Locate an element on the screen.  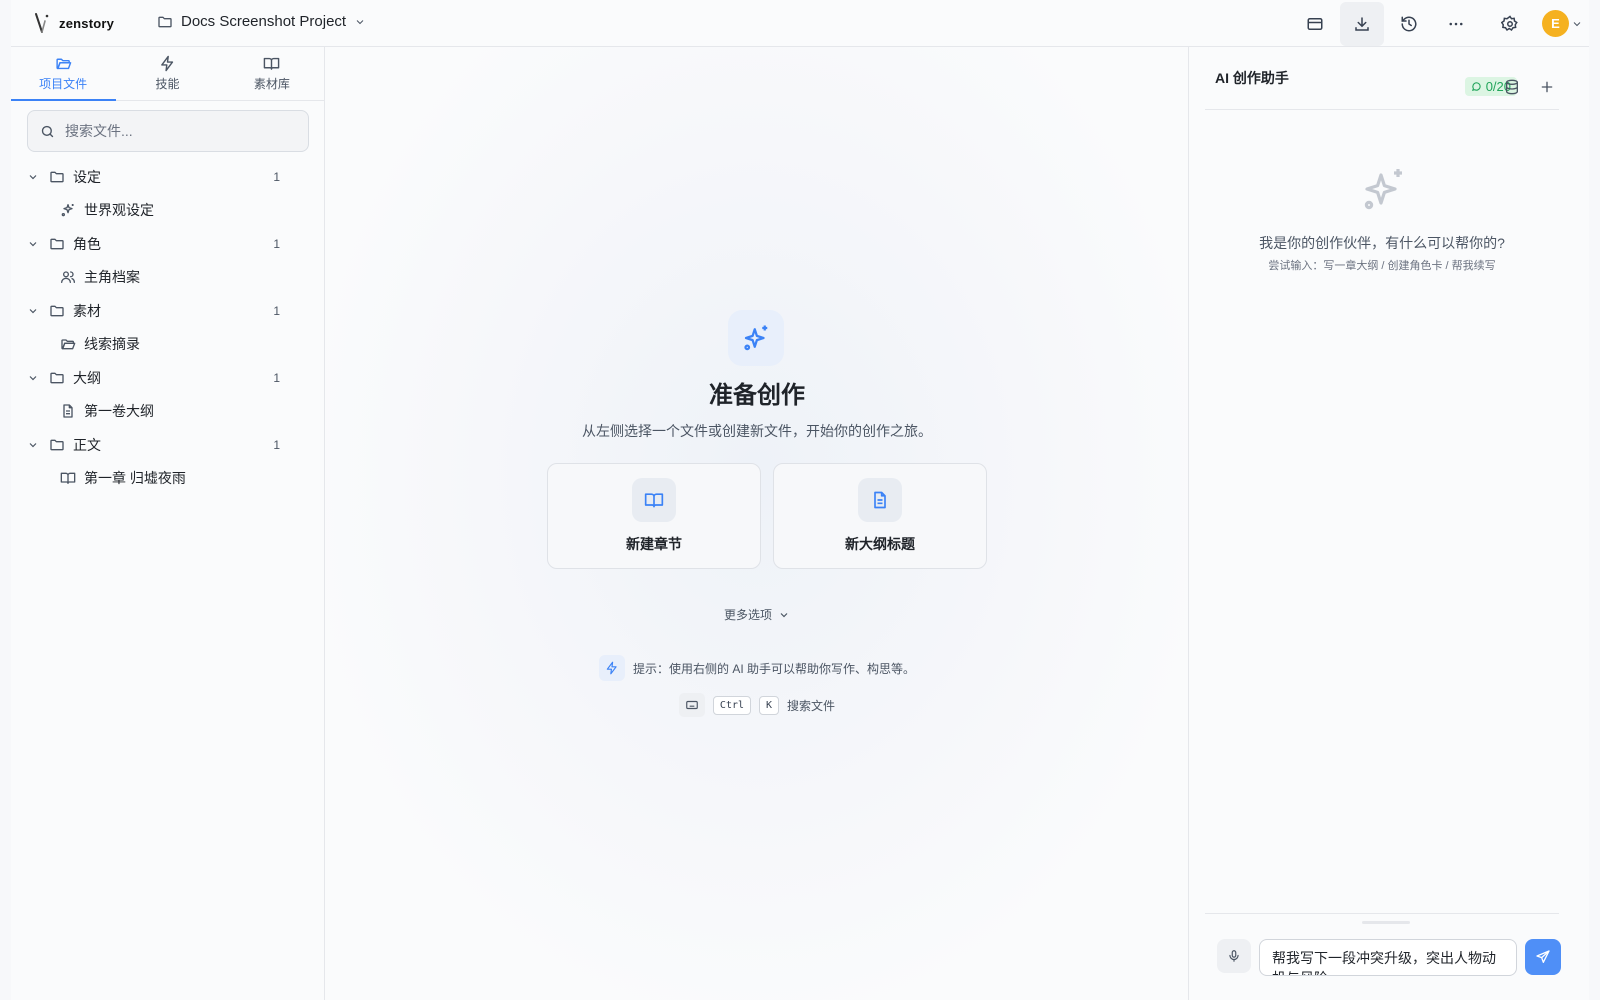
tree-file: 线索摘录 is located at coordinates (168, 344).